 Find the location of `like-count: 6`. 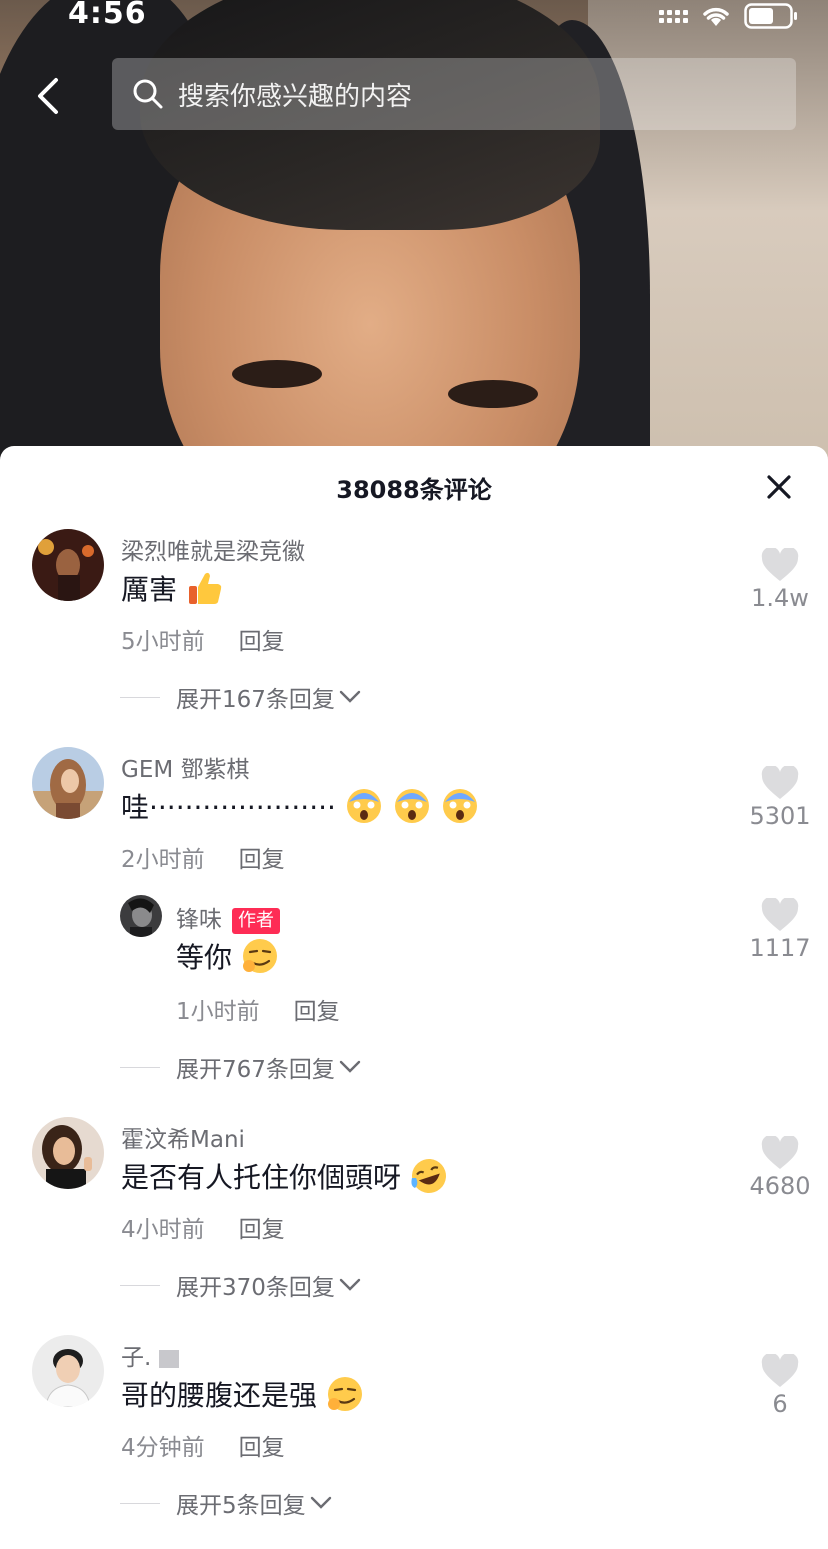

like-count: 6 is located at coordinates (780, 1404).